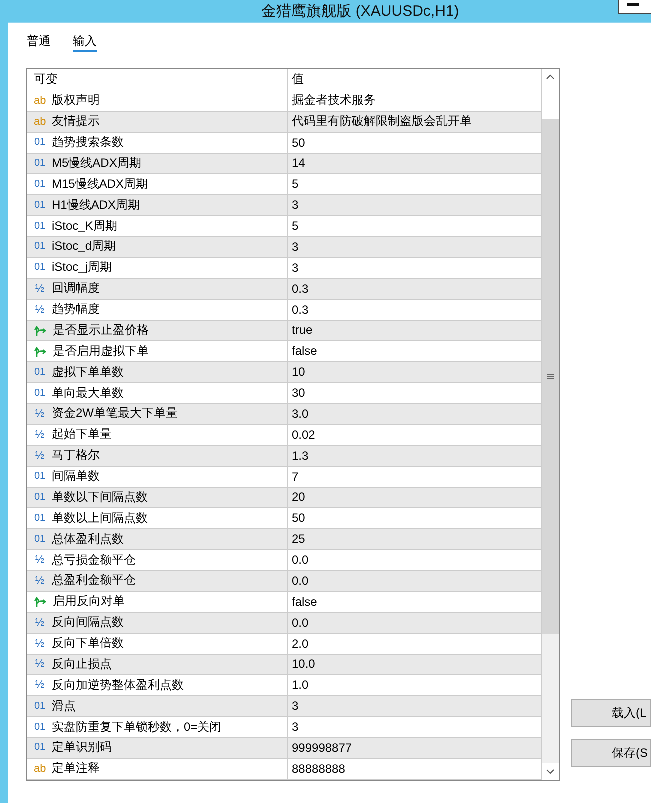 The height and width of the screenshot is (803, 651). Describe the element at coordinates (97, 163) in the screenshot. I see `parameter-name: M5慢线ADX周期` at that location.